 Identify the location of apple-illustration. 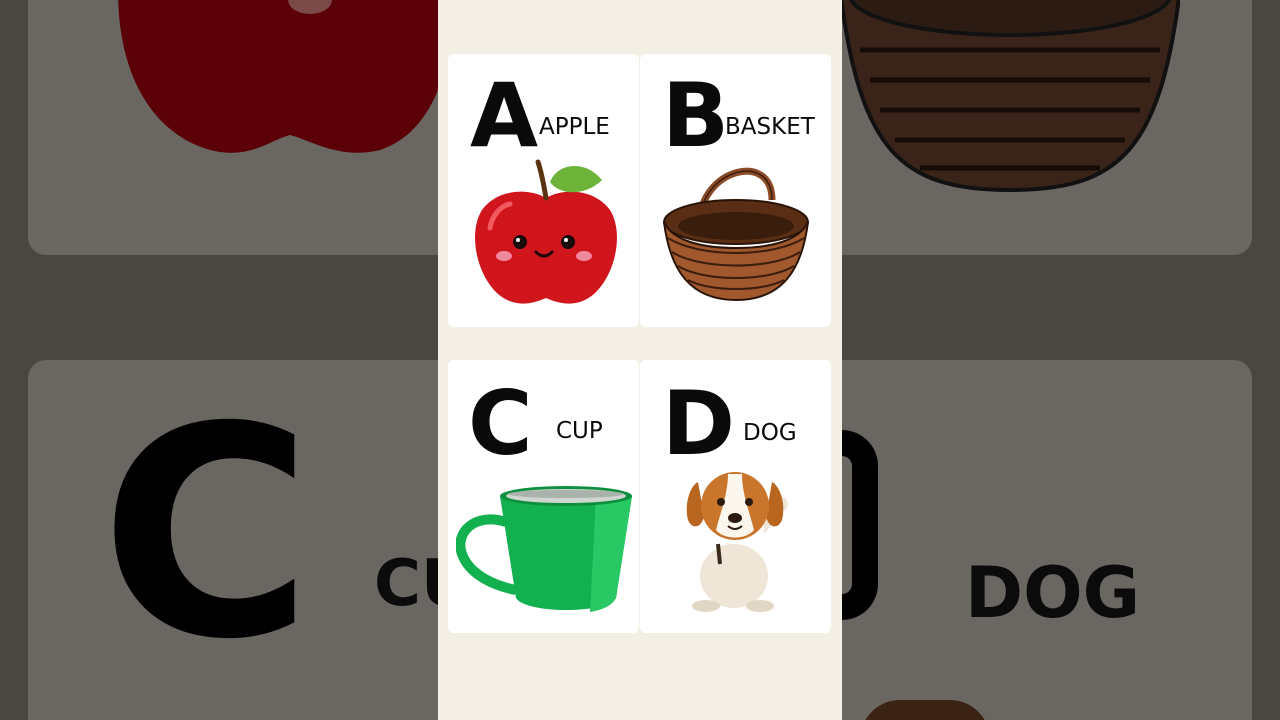
(546, 231).